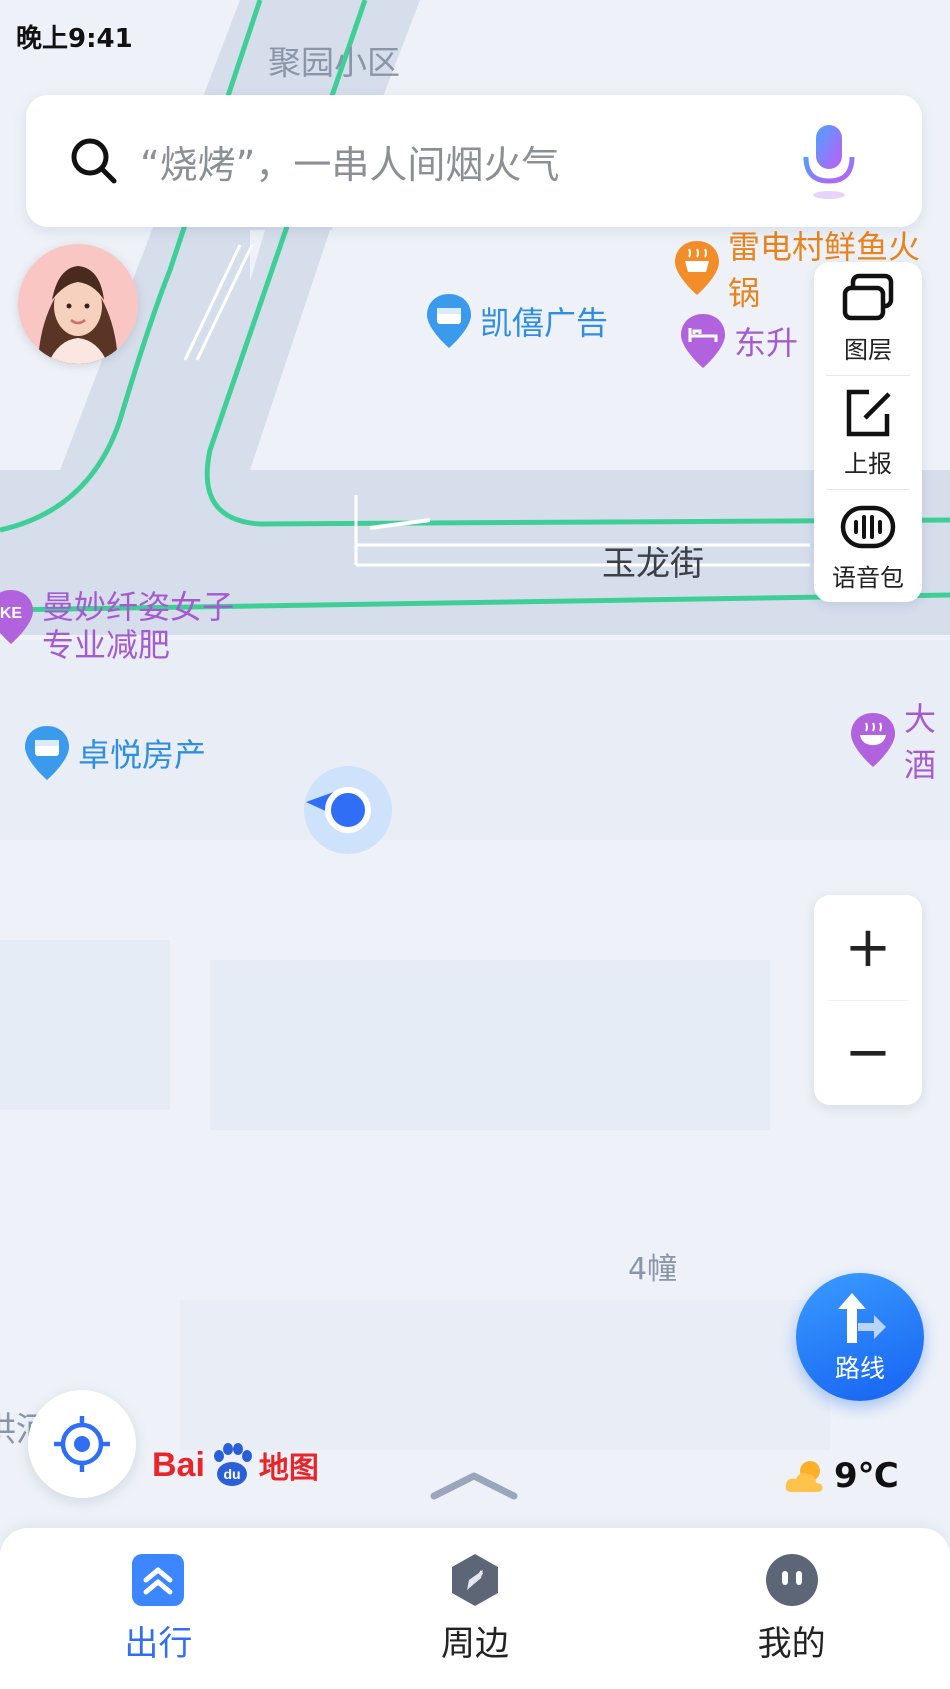 The image size is (950, 1689). I want to click on profile-icon, so click(791, 1580).